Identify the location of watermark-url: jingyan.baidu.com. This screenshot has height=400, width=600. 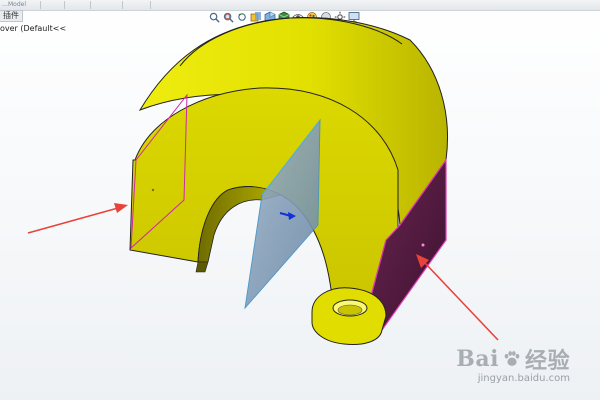
(523, 378).